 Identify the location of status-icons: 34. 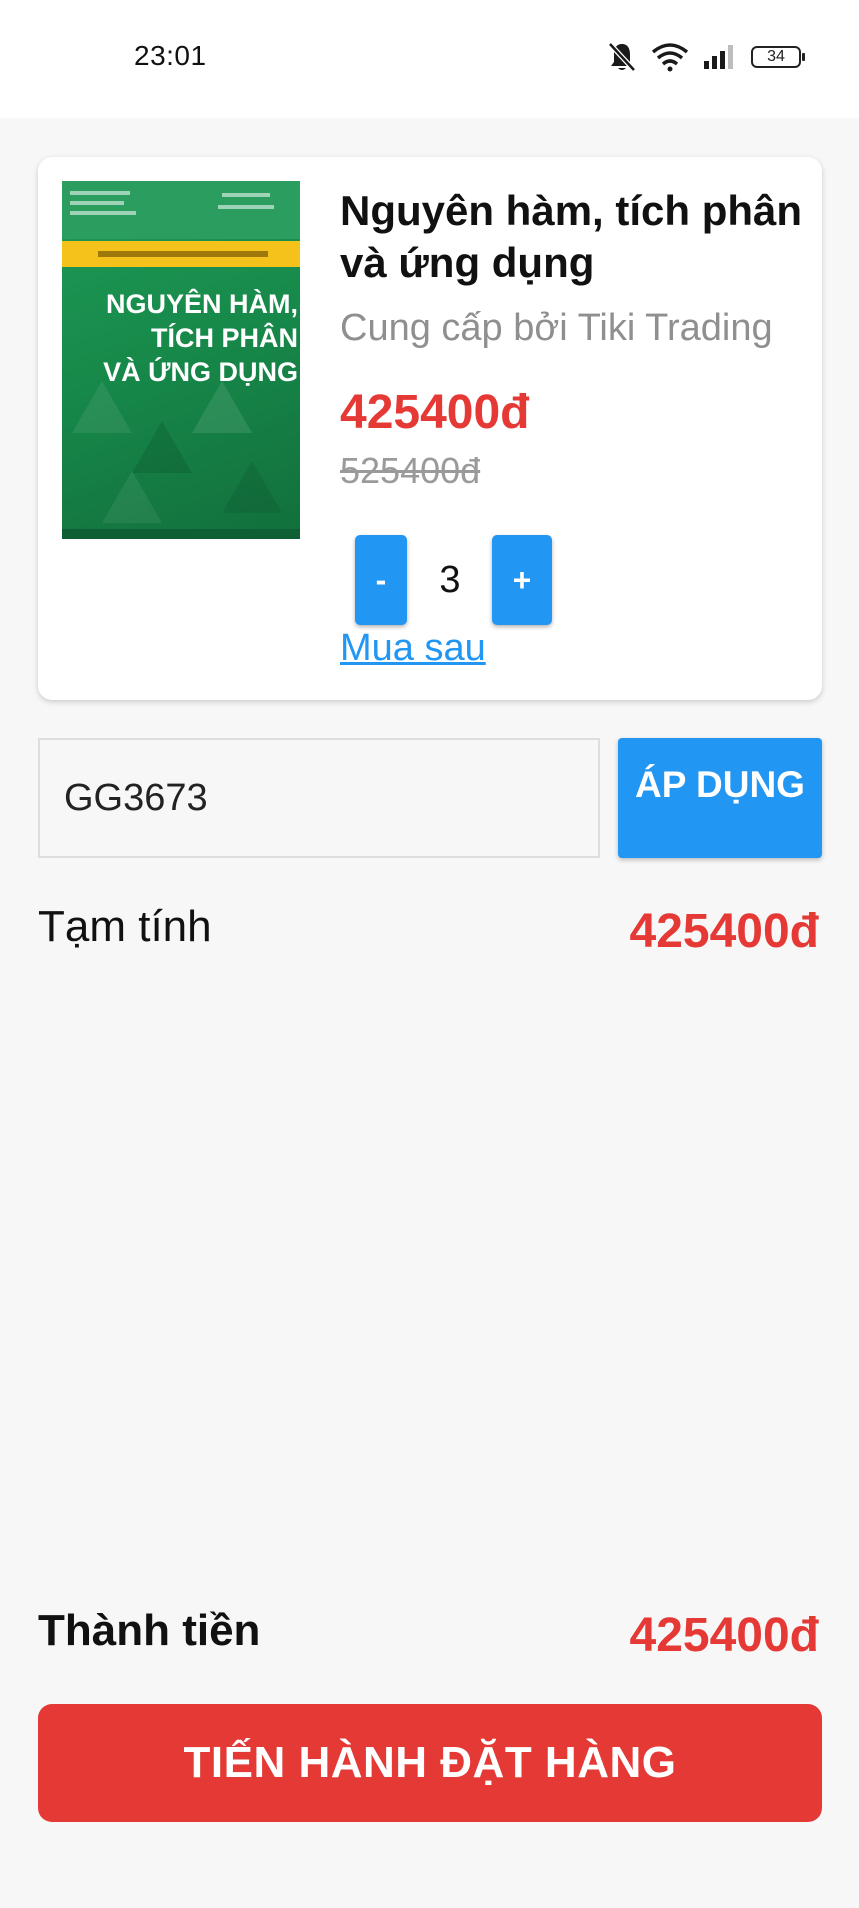
(706, 57).